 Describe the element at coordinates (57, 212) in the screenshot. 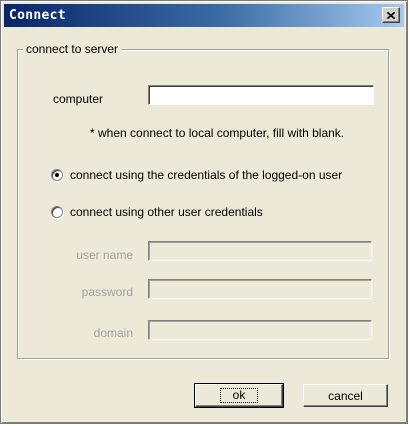

I see `radio-other-user-button` at that location.